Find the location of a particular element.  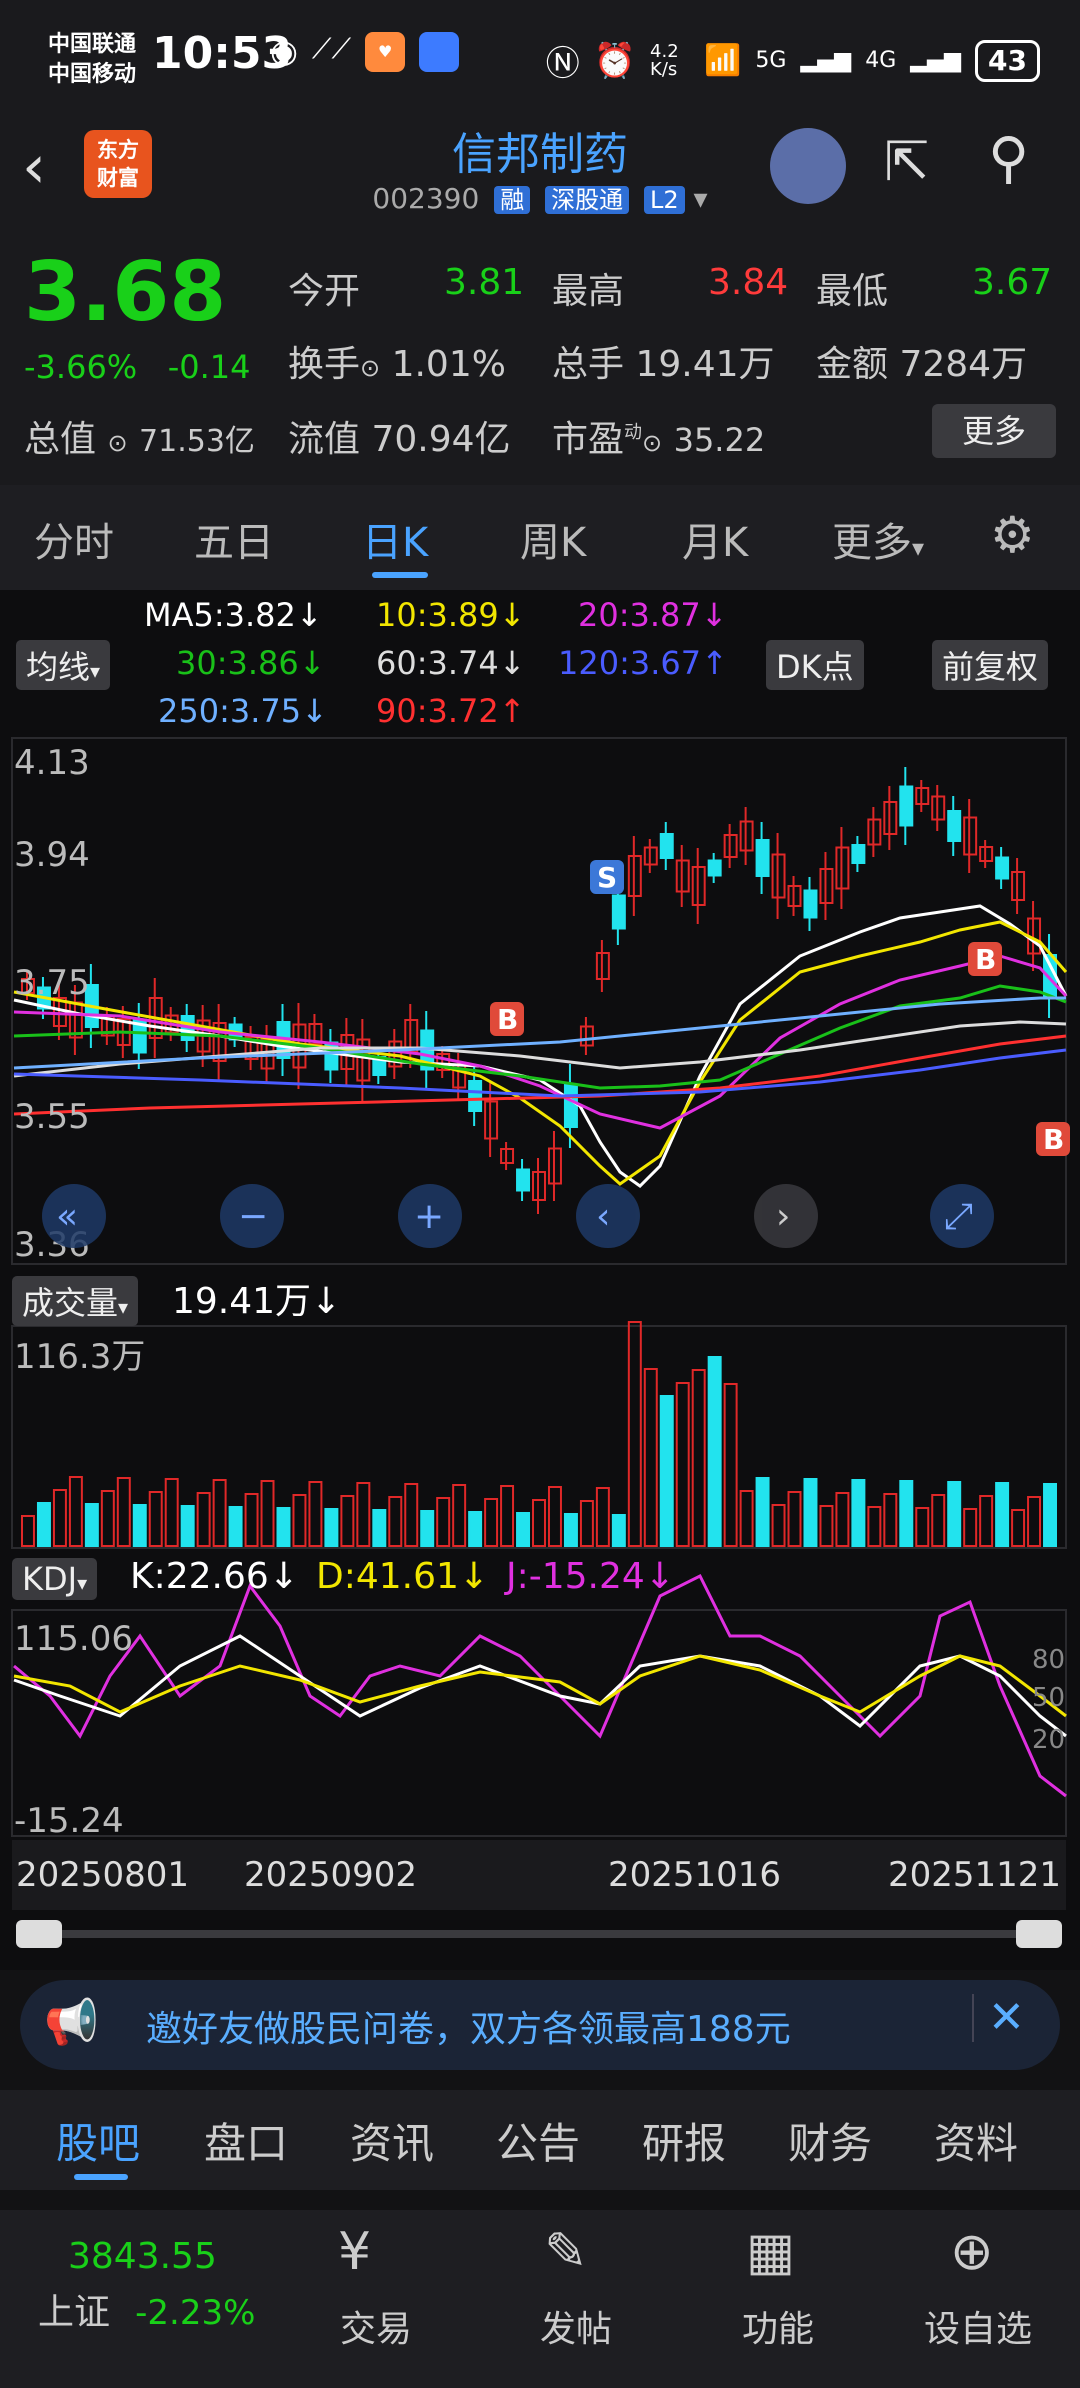

float-label: 流值 is located at coordinates (324, 439).